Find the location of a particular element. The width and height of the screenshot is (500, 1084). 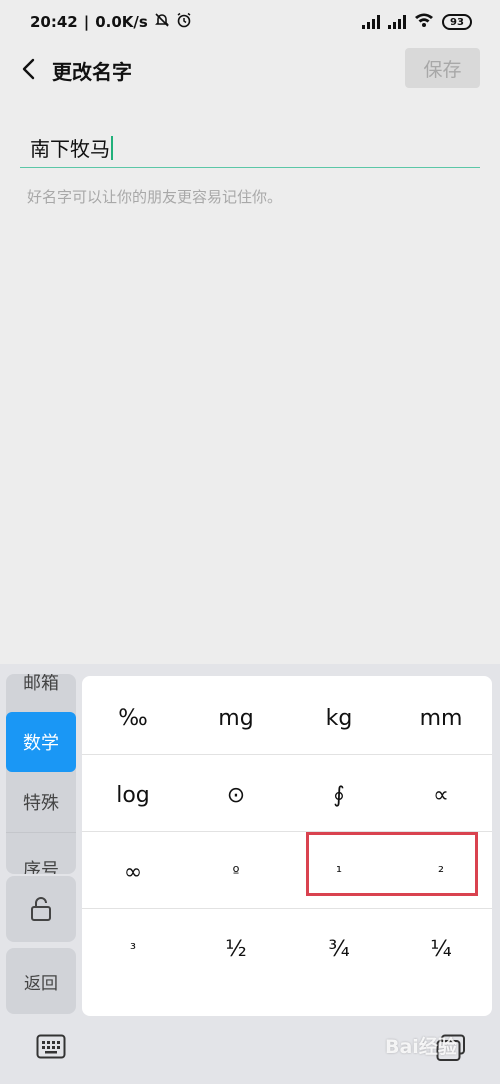

lock-button is located at coordinates (41, 909).